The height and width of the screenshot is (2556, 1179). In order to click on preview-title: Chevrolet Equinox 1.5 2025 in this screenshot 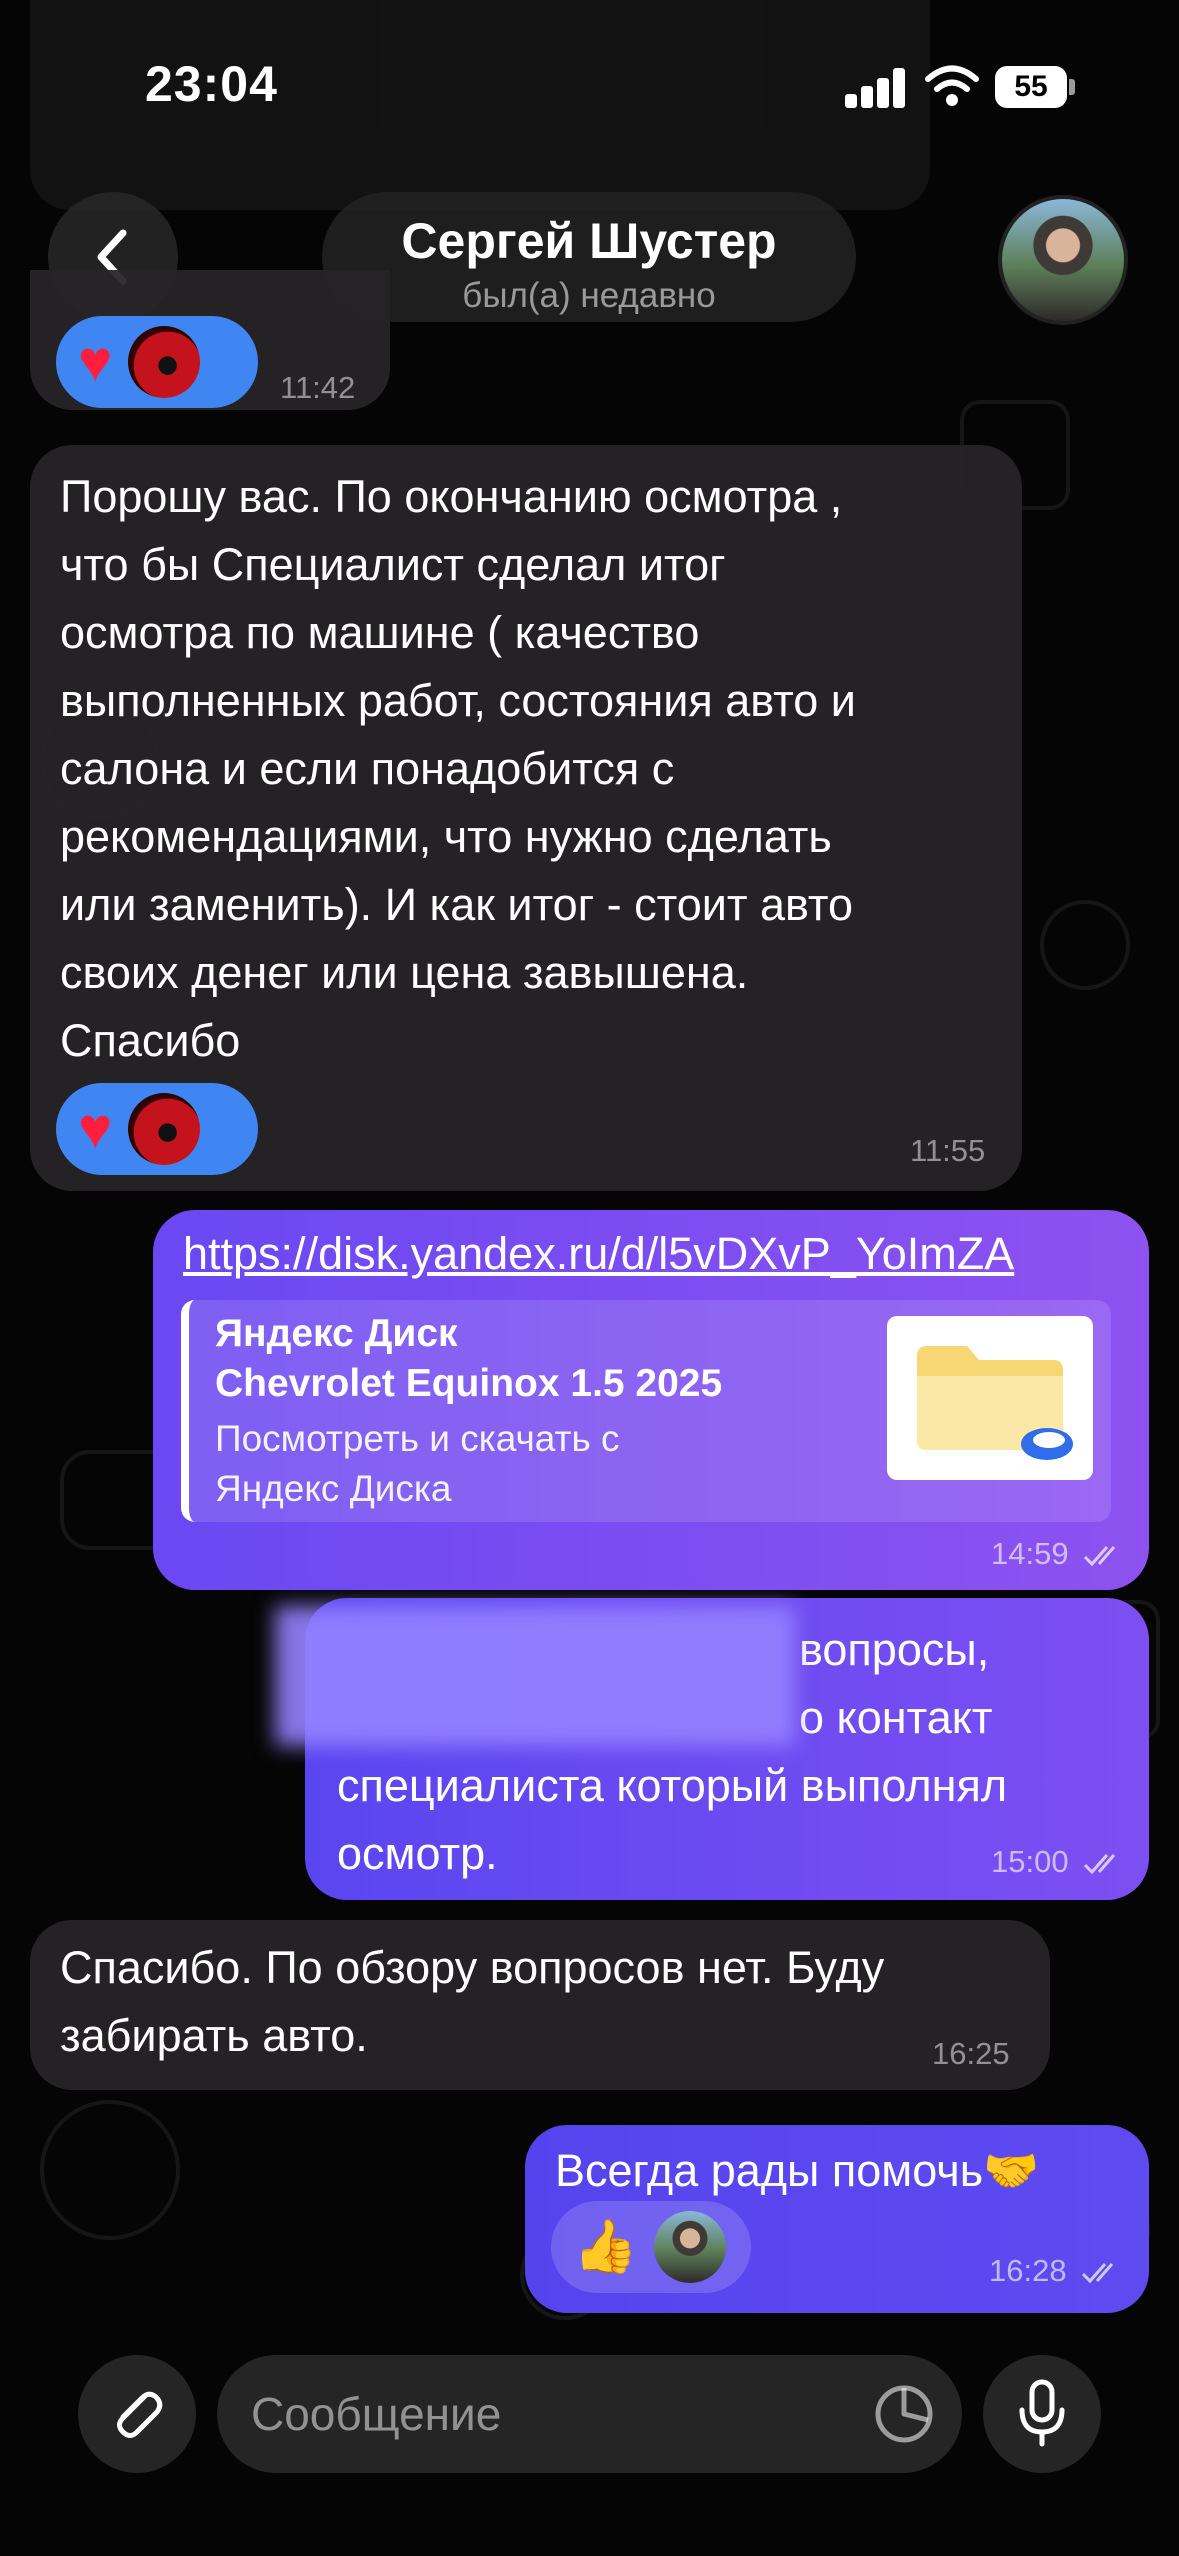, I will do `click(469, 1383)`.